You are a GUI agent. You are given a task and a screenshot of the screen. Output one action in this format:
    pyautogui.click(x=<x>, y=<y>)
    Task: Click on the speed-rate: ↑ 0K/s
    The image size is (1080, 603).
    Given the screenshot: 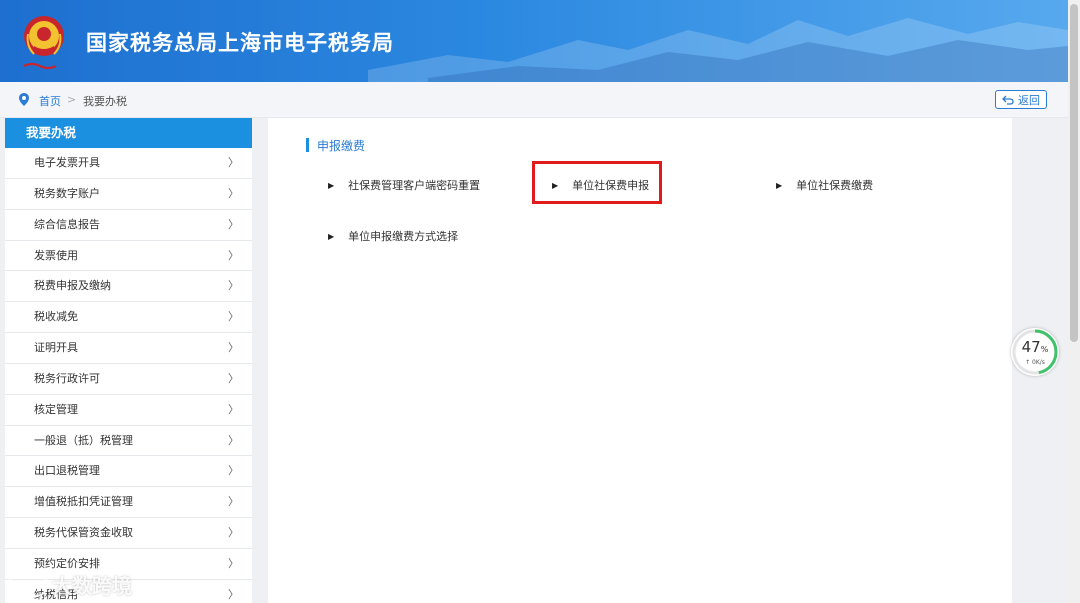 What is the action you would take?
    pyautogui.click(x=1035, y=362)
    